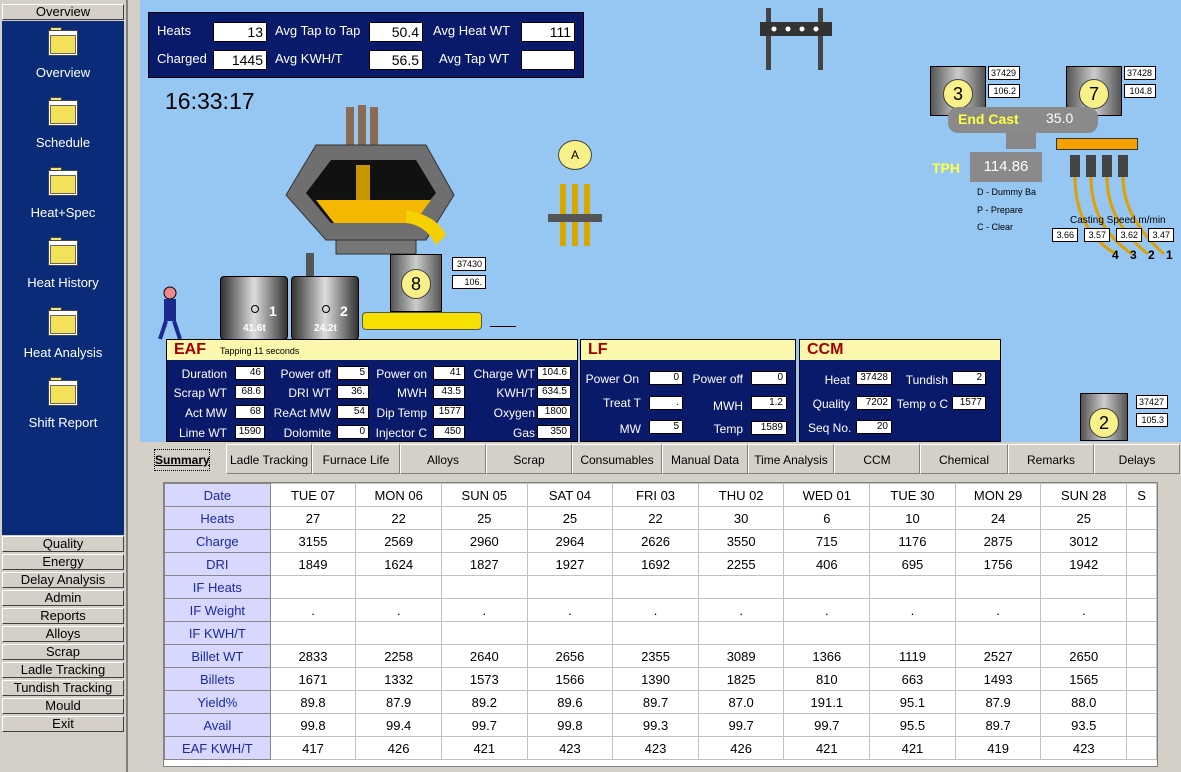  I want to click on tab-consumables: Consumables, so click(617, 459).